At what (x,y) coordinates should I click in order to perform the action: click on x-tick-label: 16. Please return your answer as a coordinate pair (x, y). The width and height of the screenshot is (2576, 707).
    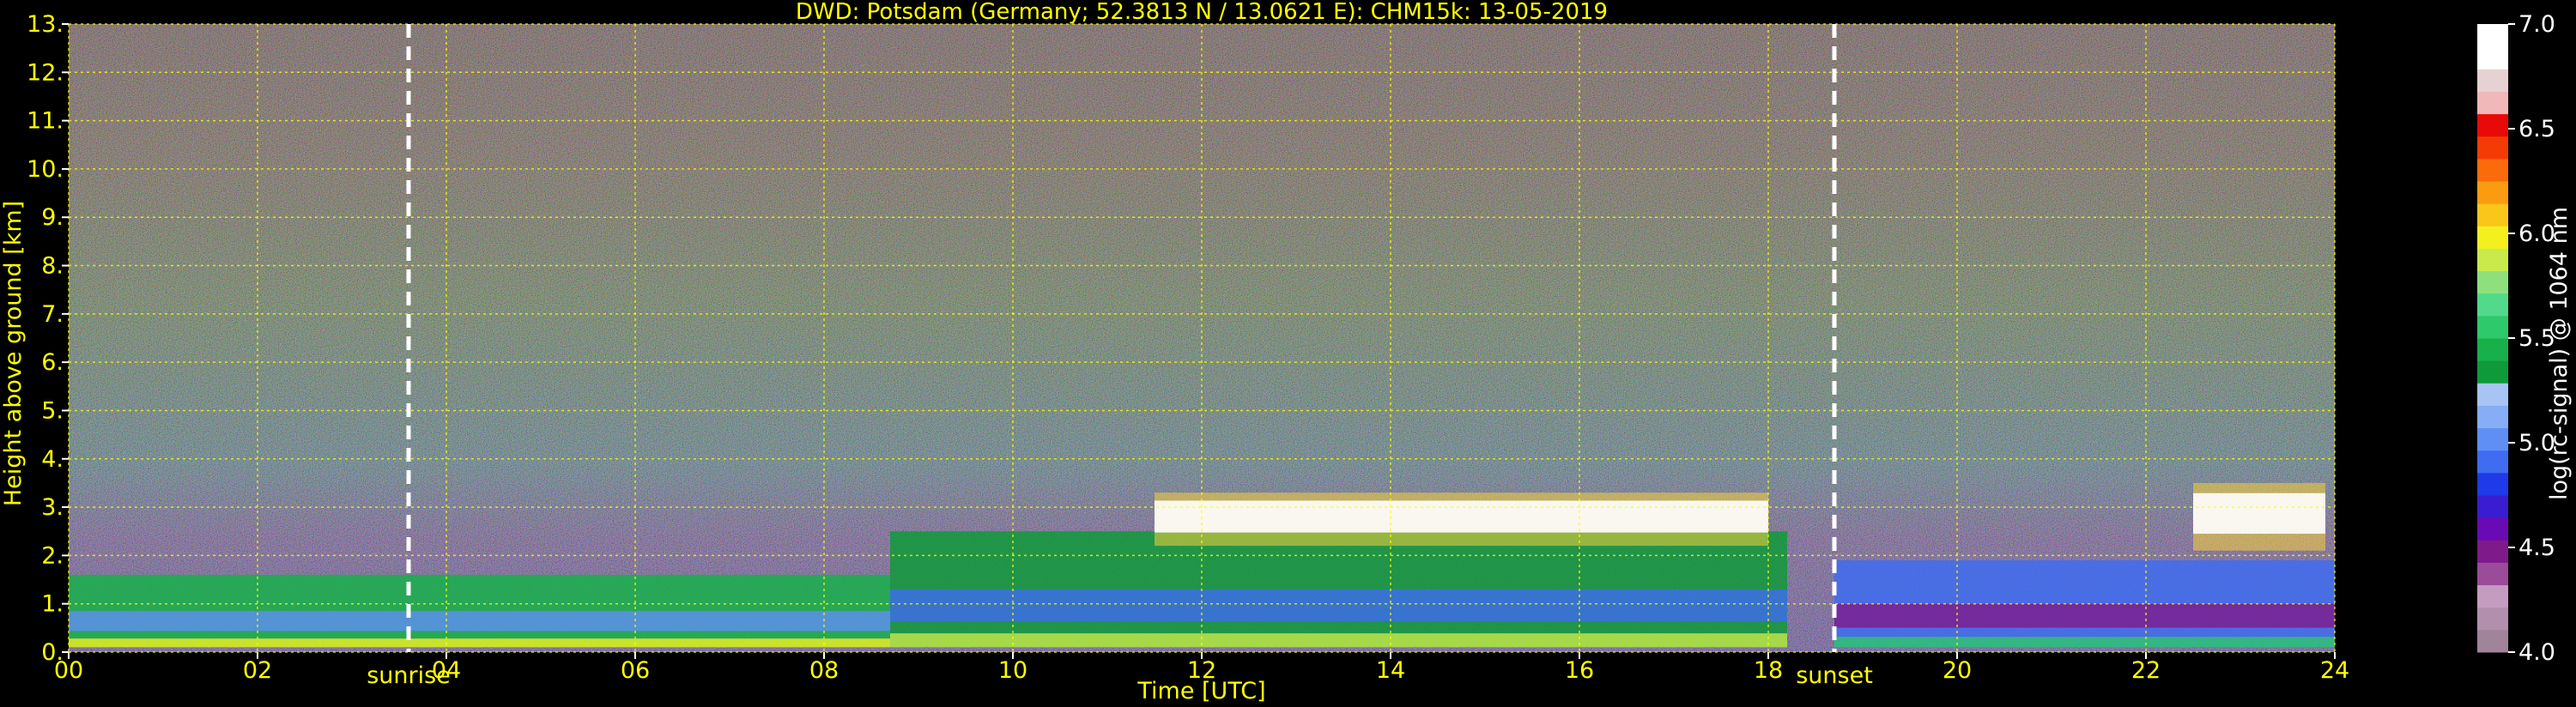
    Looking at the image, I should click on (1579, 670).